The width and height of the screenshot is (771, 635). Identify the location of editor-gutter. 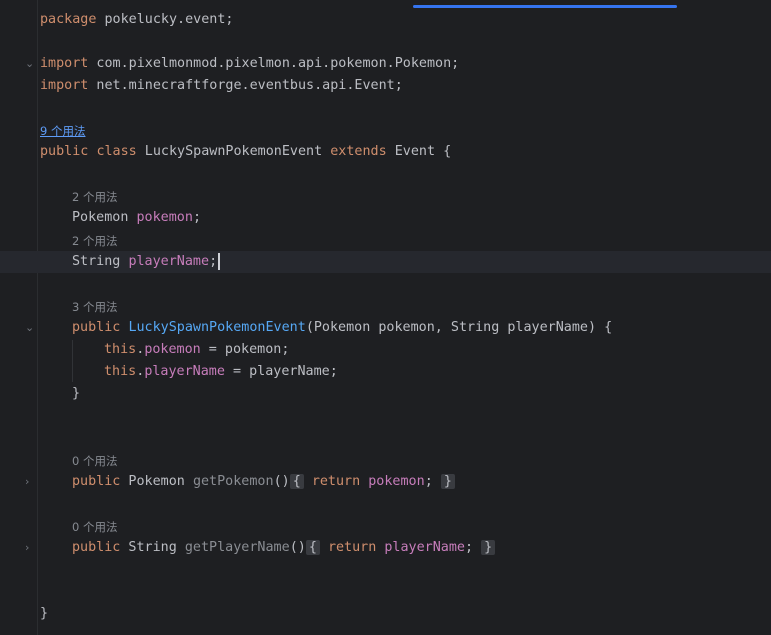
(18, 317).